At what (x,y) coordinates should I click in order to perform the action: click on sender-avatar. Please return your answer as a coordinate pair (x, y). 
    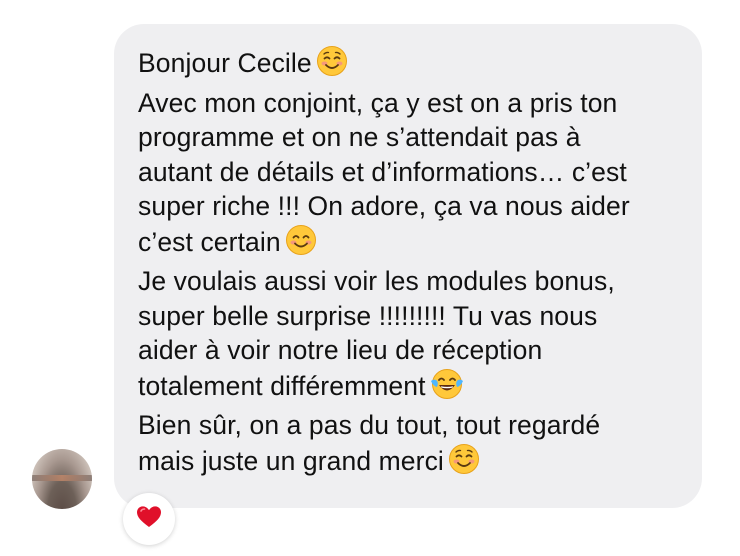
    Looking at the image, I should click on (62, 479).